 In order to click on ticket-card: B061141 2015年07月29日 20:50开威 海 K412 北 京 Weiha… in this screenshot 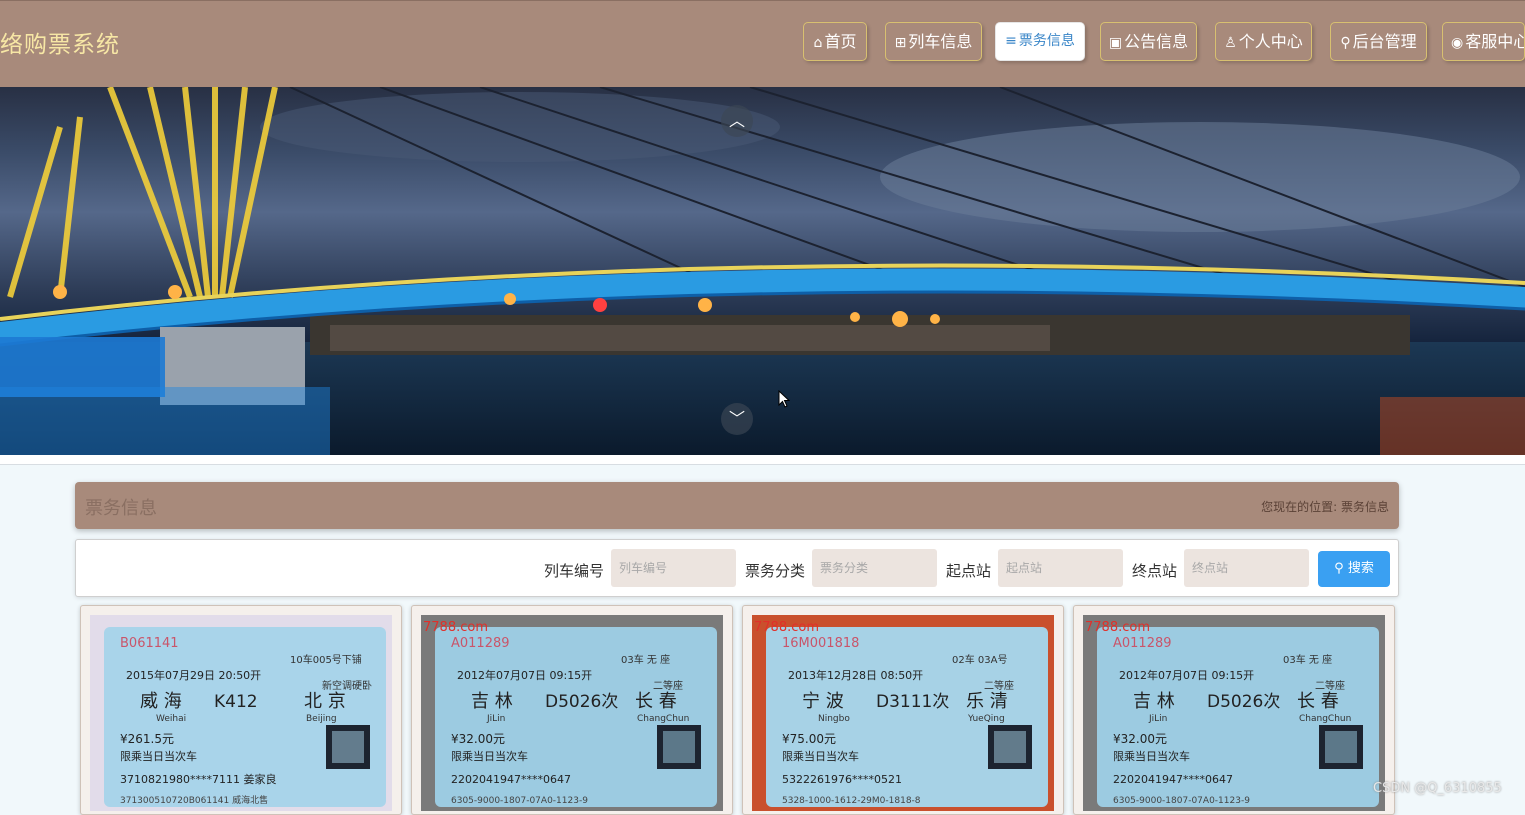, I will do `click(241, 710)`.